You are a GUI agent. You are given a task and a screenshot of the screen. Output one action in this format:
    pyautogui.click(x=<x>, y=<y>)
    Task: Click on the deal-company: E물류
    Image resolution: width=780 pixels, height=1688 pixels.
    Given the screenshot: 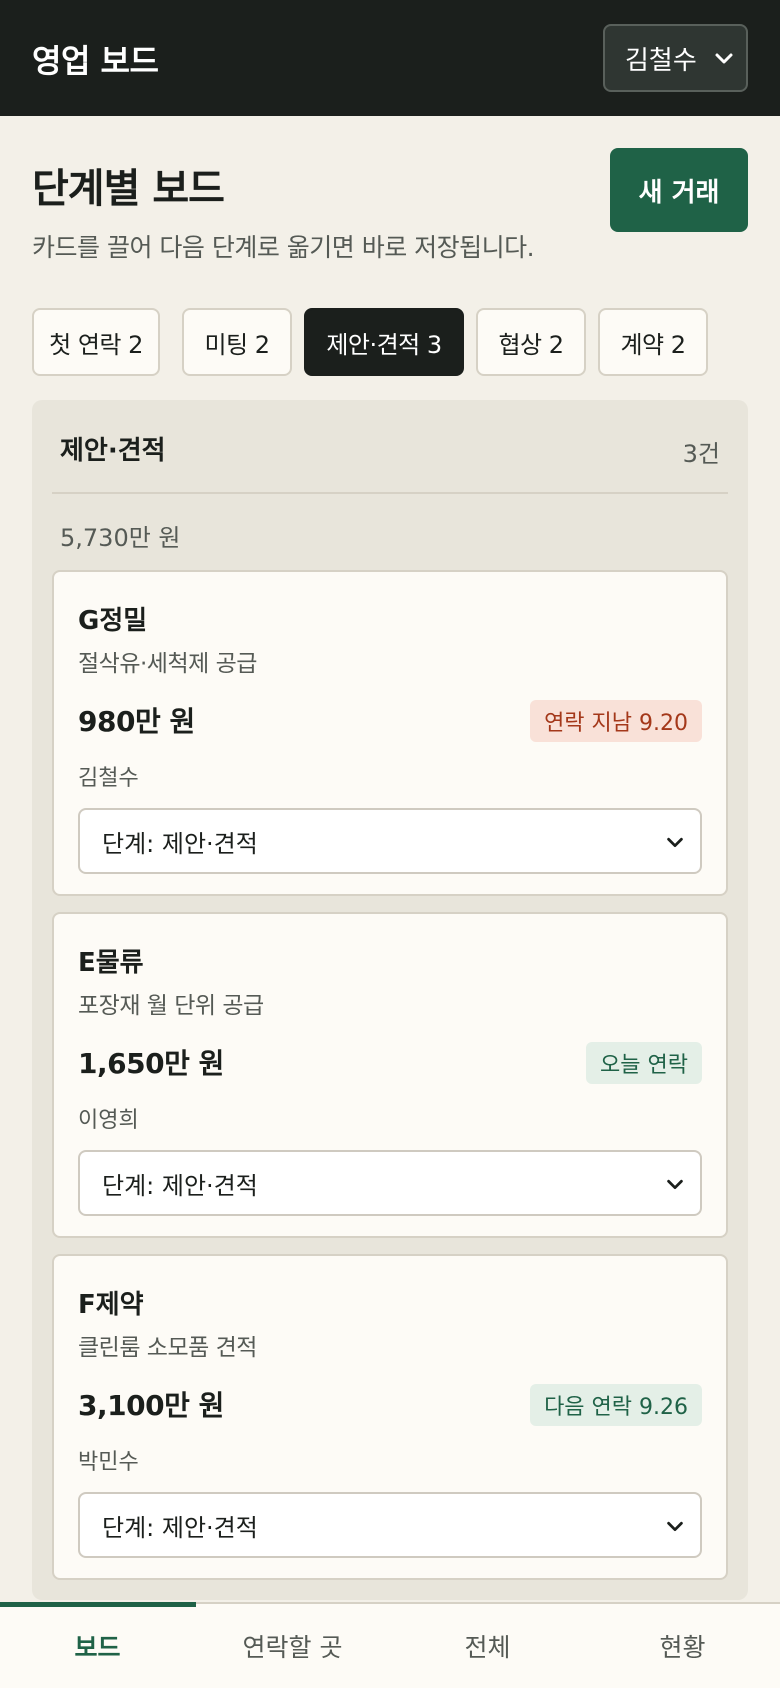 What is the action you would take?
    pyautogui.click(x=111, y=963)
    